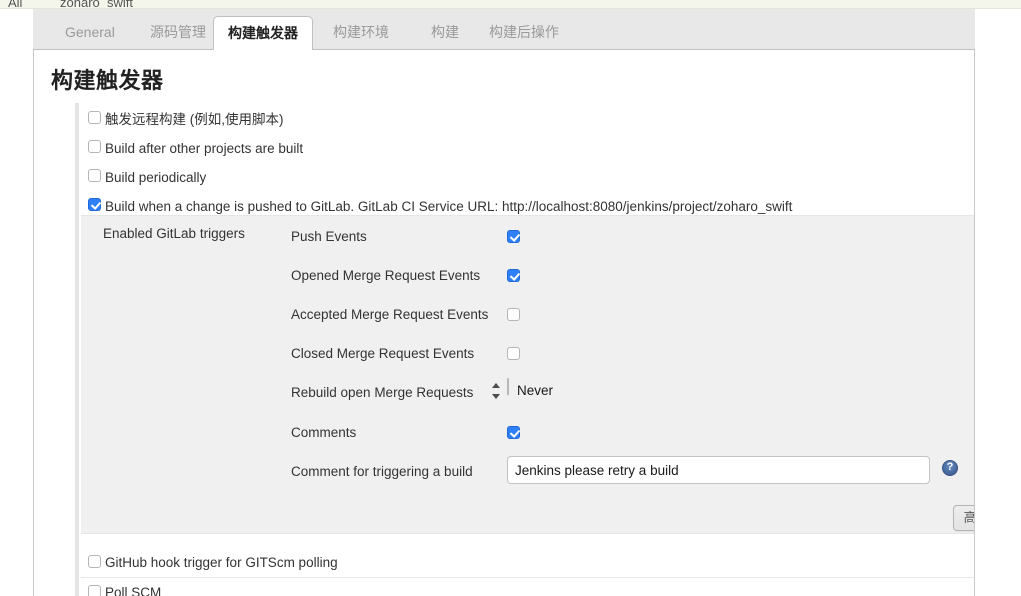  What do you see at coordinates (535, 390) in the screenshot?
I see `select-rebuild-open-merge-requests-value: Never` at bounding box center [535, 390].